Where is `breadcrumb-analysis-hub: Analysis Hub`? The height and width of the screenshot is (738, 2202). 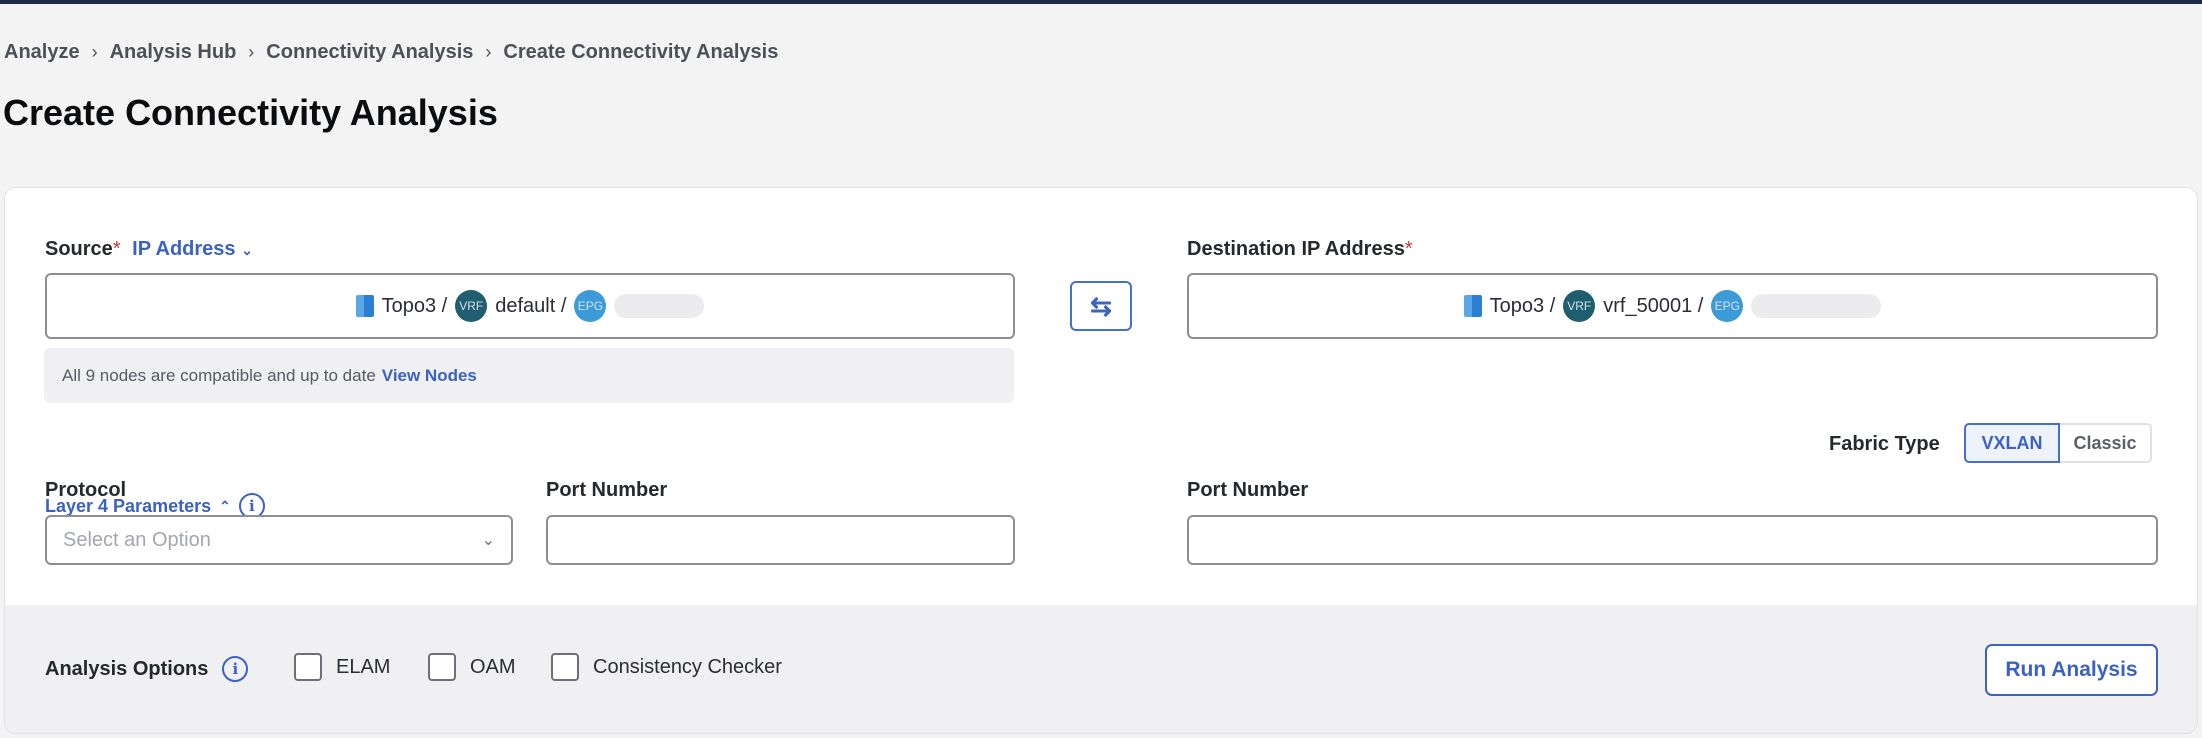 breadcrumb-analysis-hub: Analysis Hub is located at coordinates (173, 52).